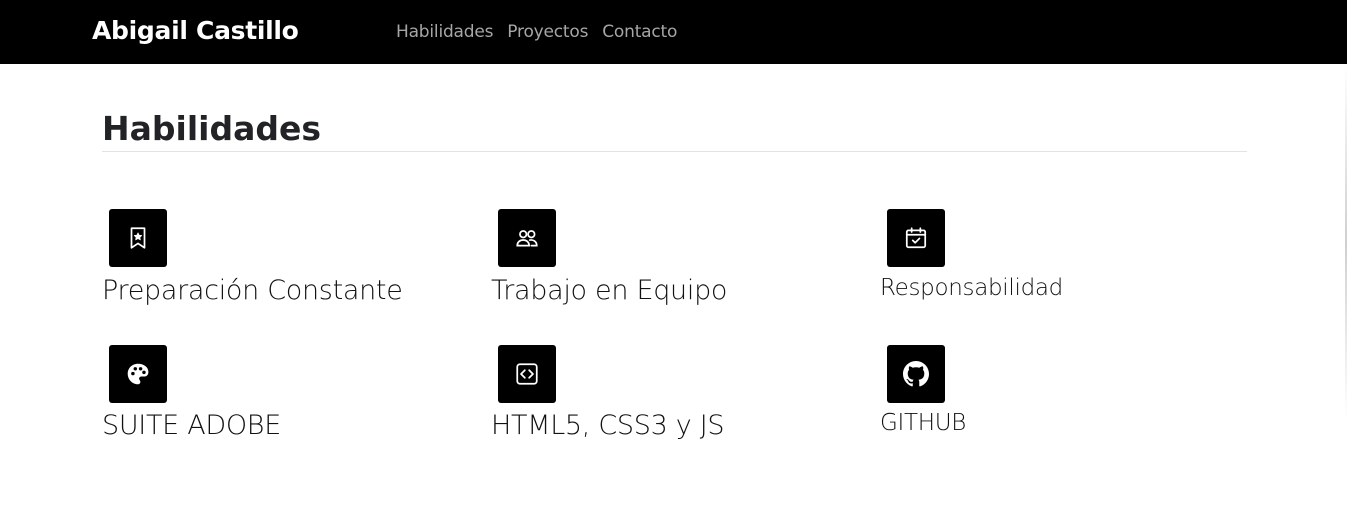  Describe the element at coordinates (527, 374) in the screenshot. I see `code-square-icon` at that location.